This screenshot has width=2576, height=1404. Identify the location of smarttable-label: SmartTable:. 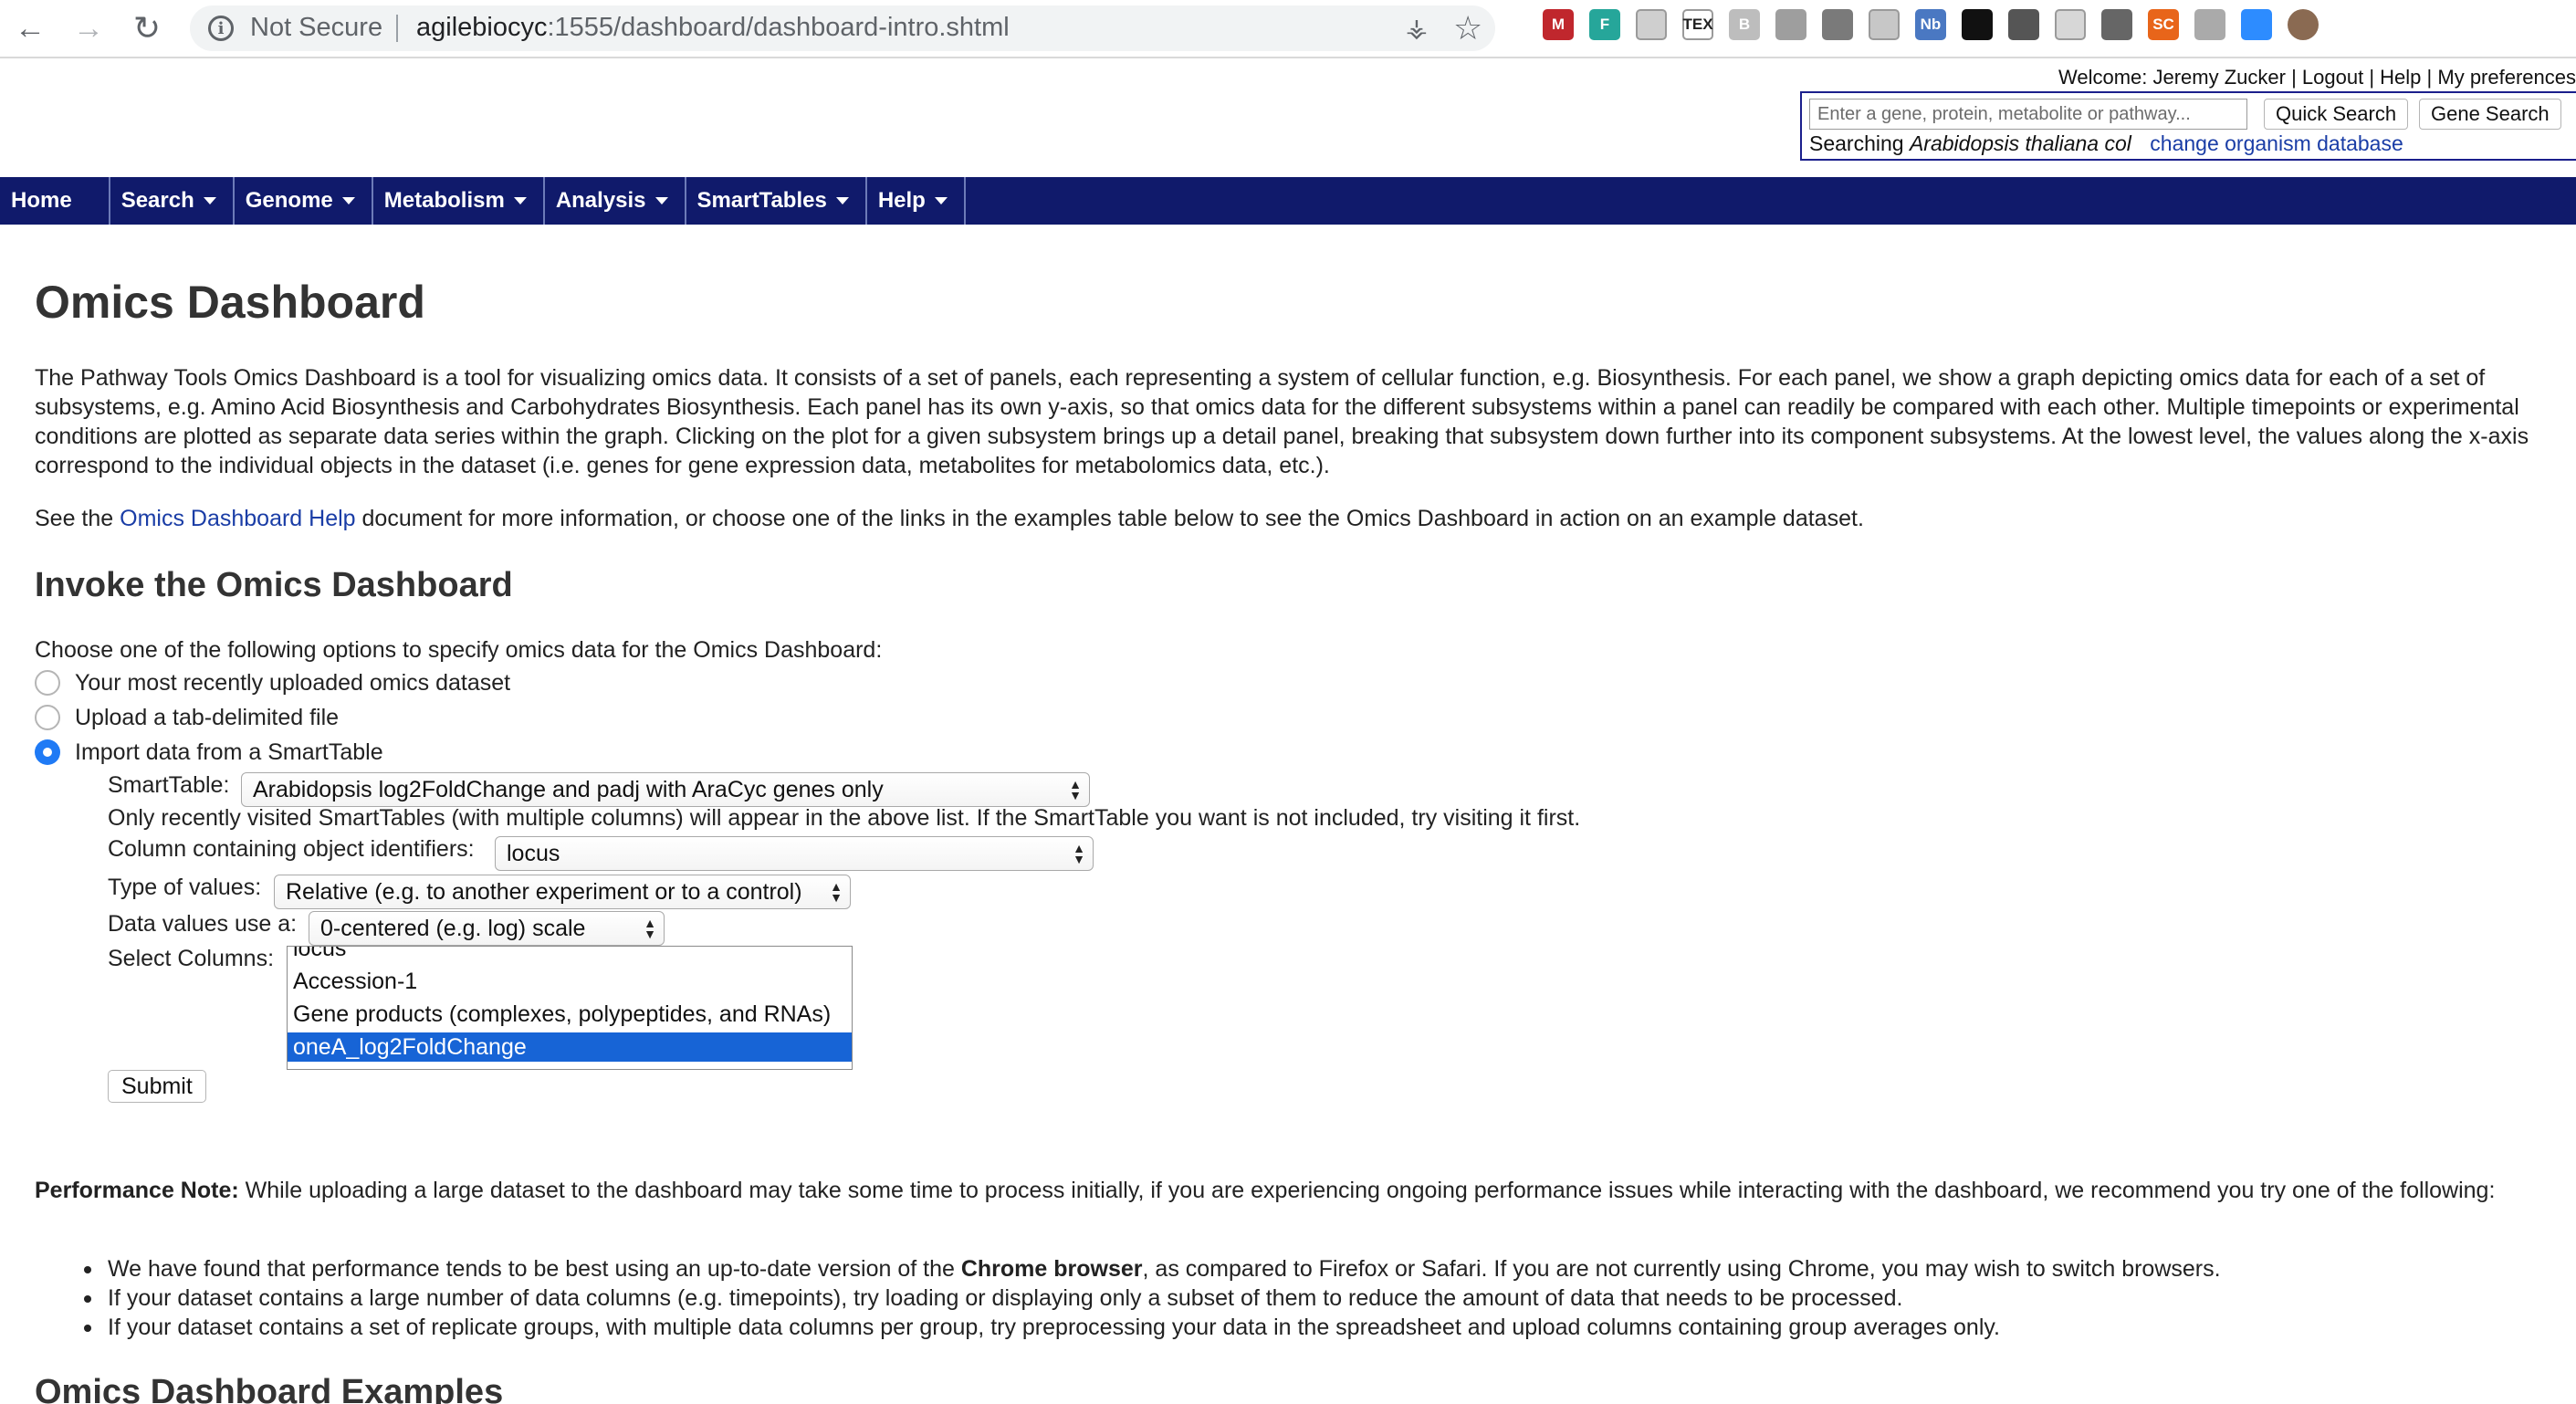
(169, 785).